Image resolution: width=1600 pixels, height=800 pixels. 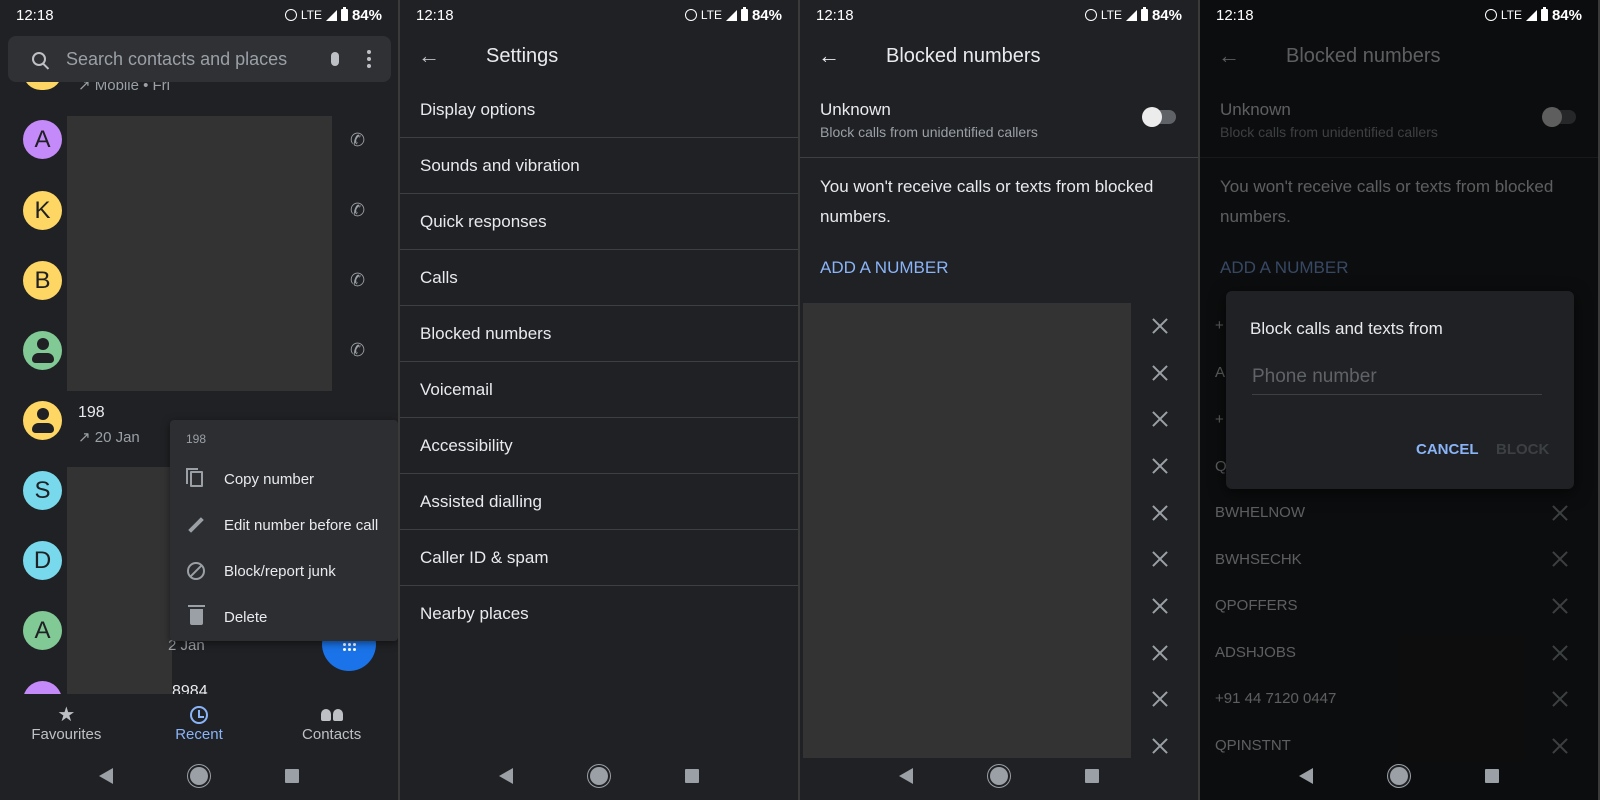 What do you see at coordinates (335, 59) in the screenshot?
I see `mic-icon` at bounding box center [335, 59].